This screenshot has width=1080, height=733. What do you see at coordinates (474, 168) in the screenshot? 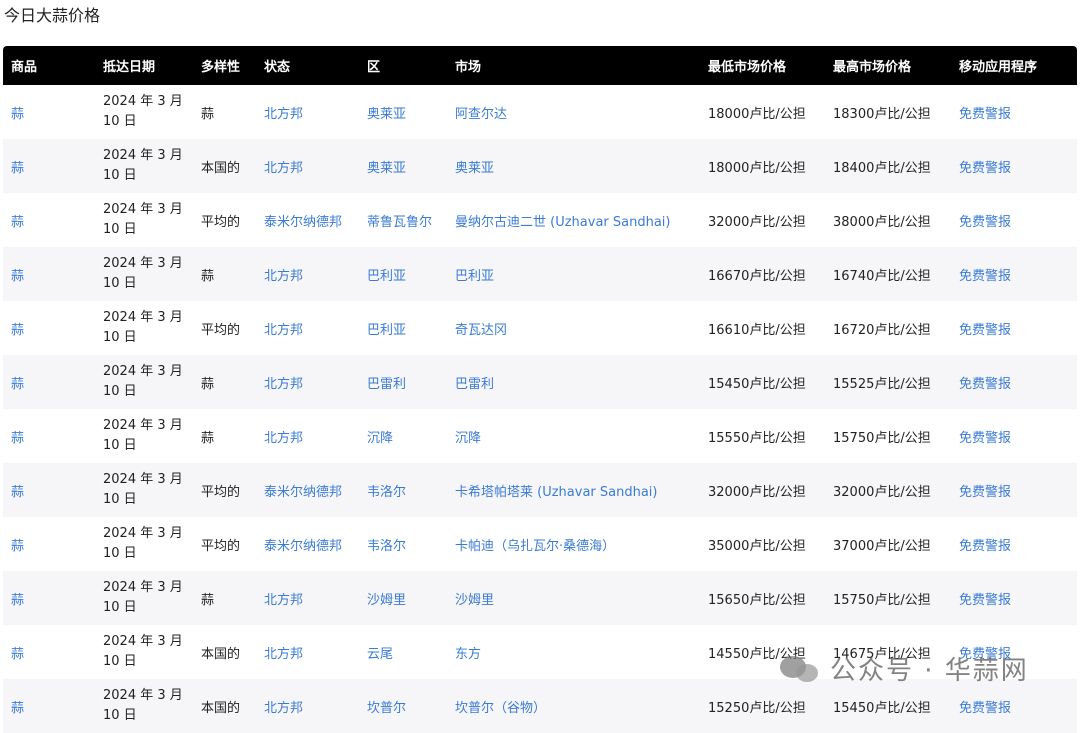
I see `cell-market-link: 奥莱亚` at bounding box center [474, 168].